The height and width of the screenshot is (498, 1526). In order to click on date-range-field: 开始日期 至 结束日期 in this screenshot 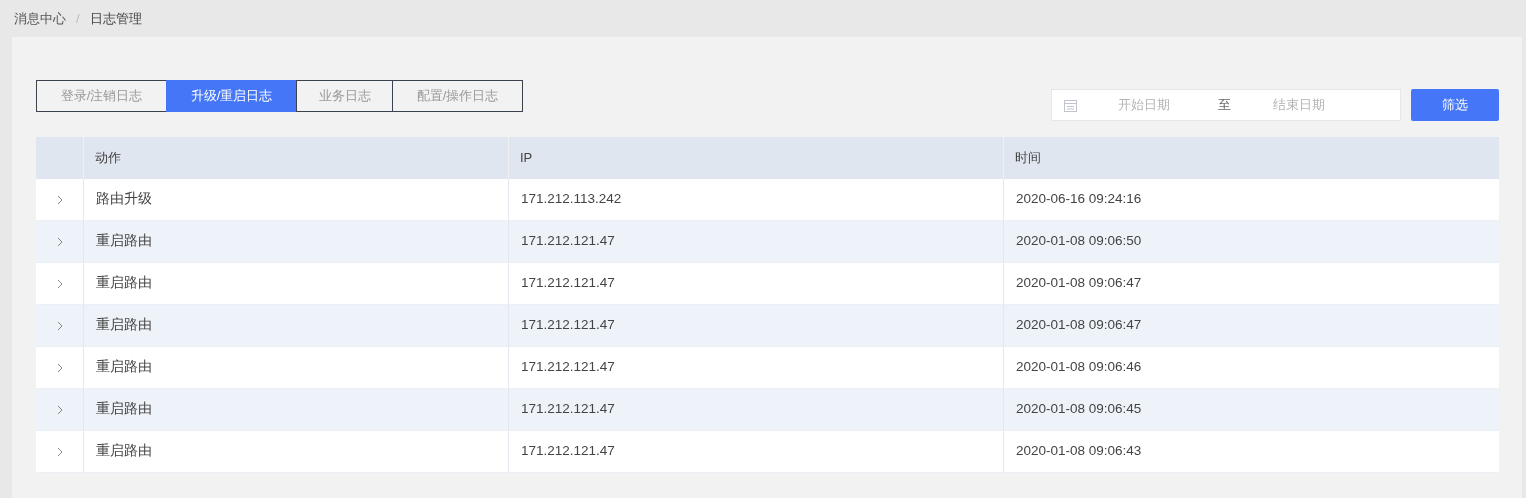, I will do `click(1226, 105)`.